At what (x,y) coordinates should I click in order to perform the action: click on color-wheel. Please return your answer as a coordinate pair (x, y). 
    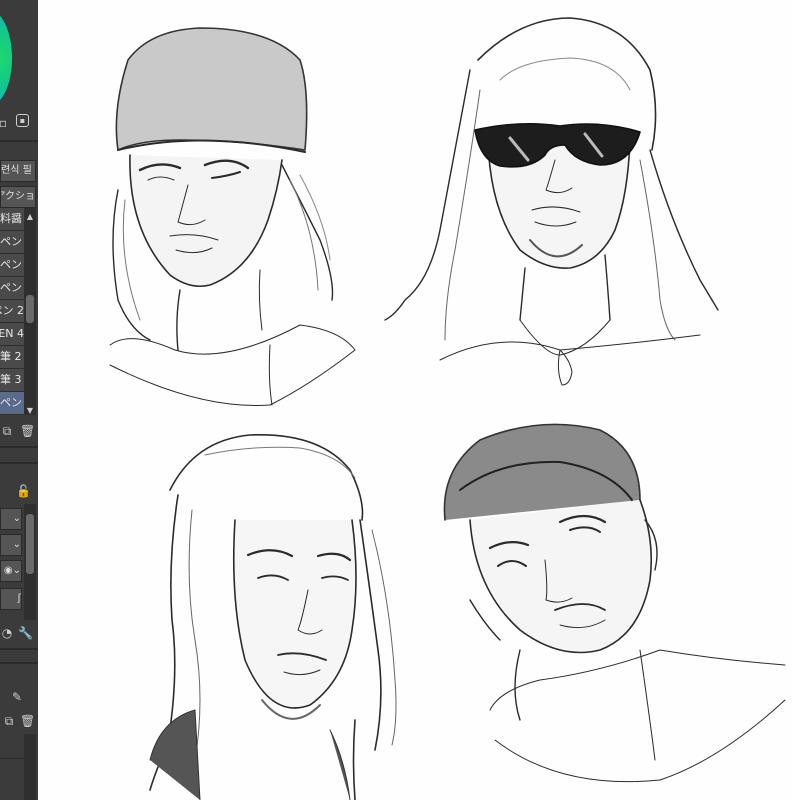
    Looking at the image, I should click on (6, 58).